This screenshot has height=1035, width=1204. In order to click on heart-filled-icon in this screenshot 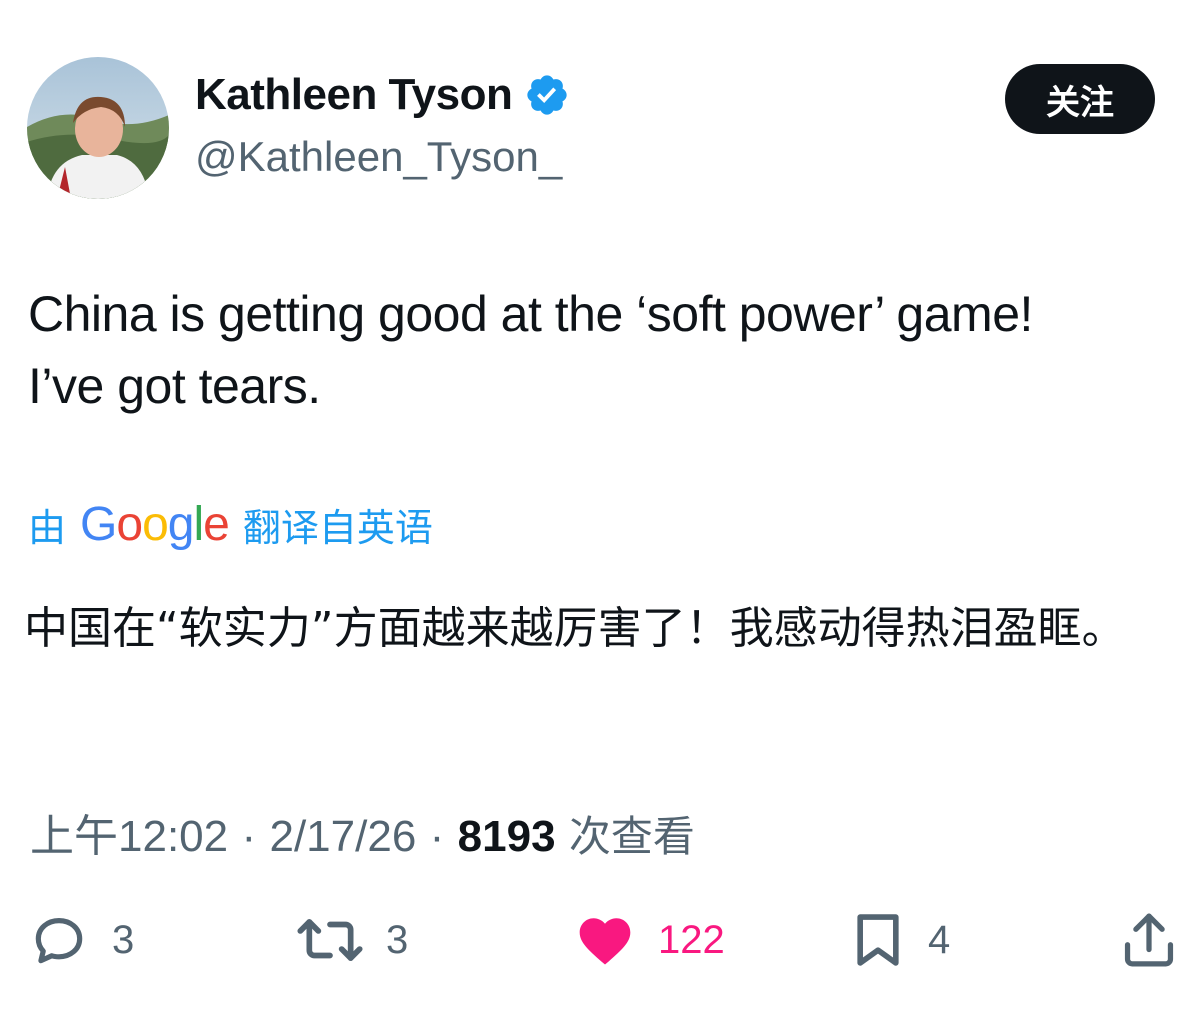, I will do `click(605, 941)`.